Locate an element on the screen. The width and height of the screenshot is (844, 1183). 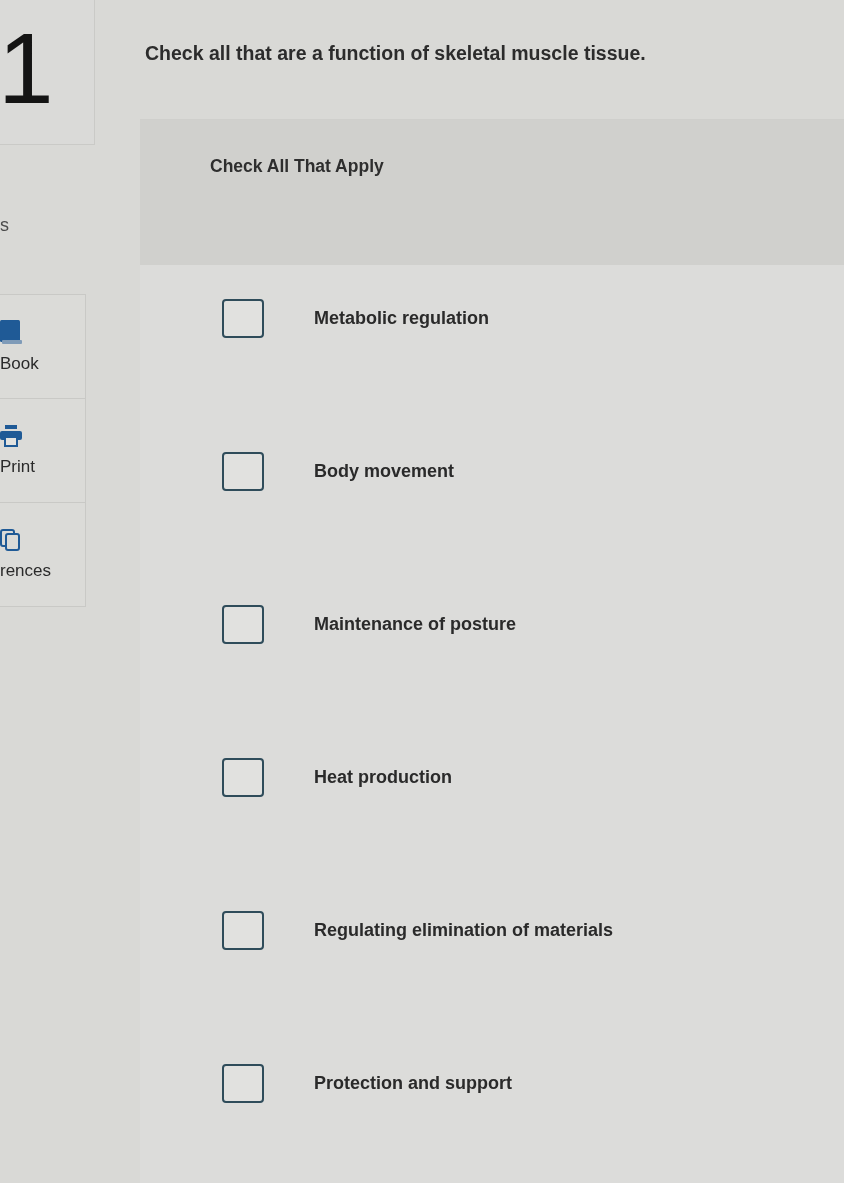
option-label: Protection and support is located at coordinates (413, 1083).